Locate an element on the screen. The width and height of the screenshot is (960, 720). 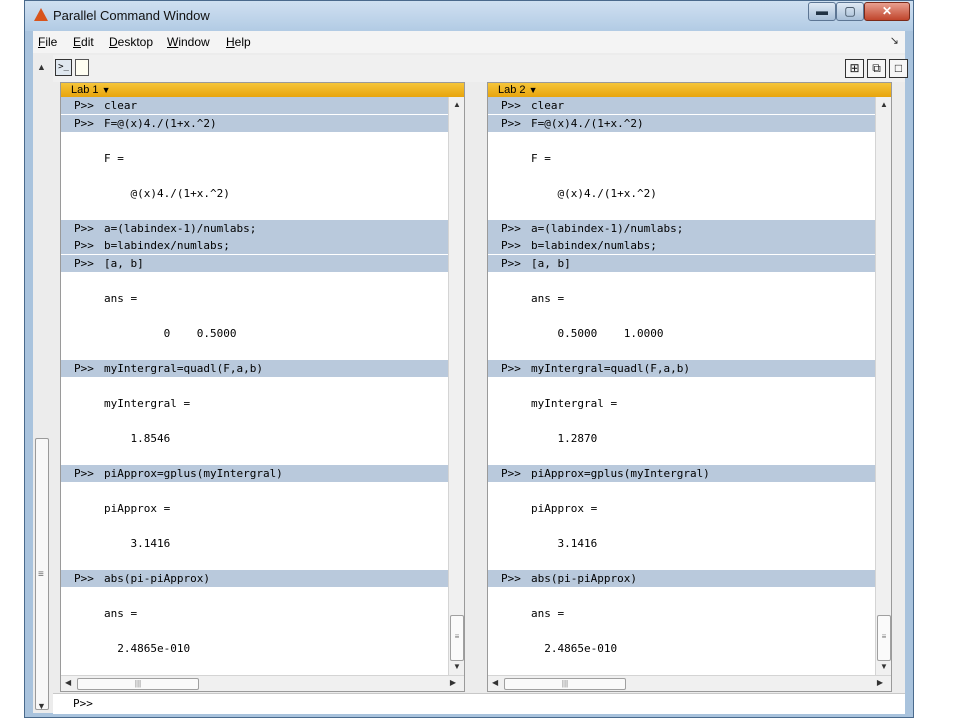
command-line: P>> myIntergral=quadl(F,a,b) is located at coordinates (689, 368).